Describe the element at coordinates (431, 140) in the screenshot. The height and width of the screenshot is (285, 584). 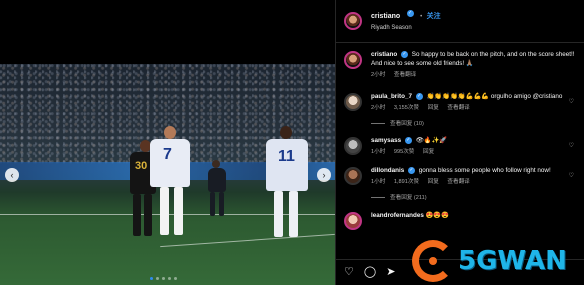
I see `comment-text: 👁🔥✨🚀` at that location.